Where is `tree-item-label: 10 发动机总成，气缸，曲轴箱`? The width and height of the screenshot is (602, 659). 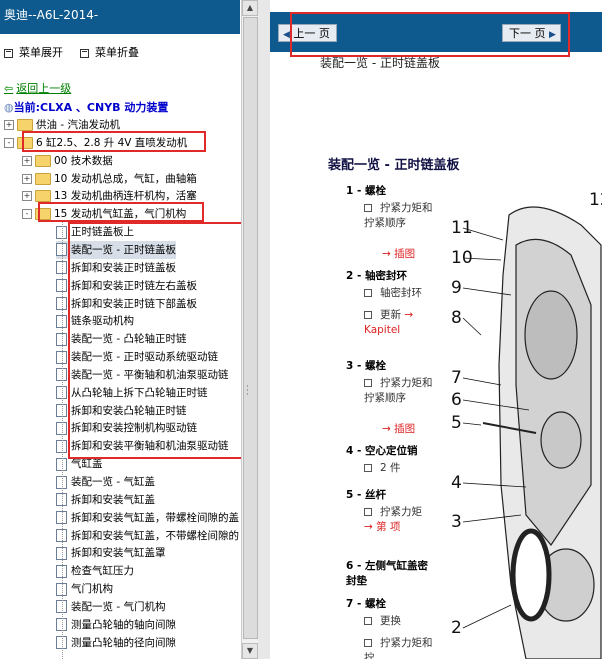
tree-item-label: 10 发动机总成，气缸，曲轴箱 is located at coordinates (125, 178).